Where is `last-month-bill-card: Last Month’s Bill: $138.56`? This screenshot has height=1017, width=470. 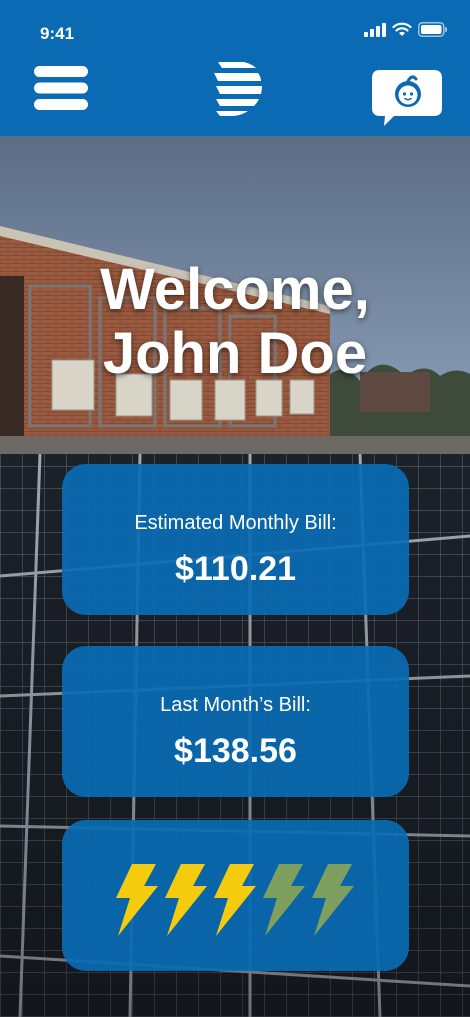 last-month-bill-card: Last Month’s Bill: $138.56 is located at coordinates (235, 721).